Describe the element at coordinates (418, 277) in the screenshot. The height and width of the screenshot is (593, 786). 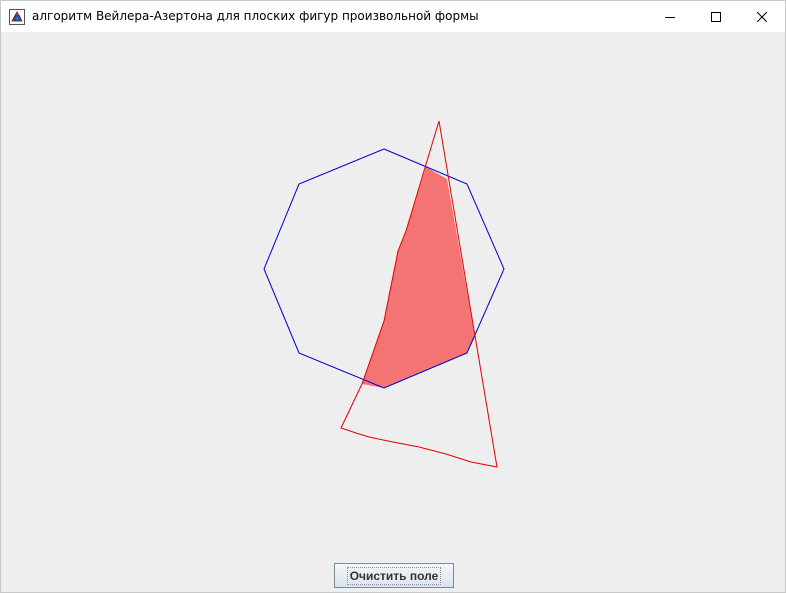
I see `intersection-region` at that location.